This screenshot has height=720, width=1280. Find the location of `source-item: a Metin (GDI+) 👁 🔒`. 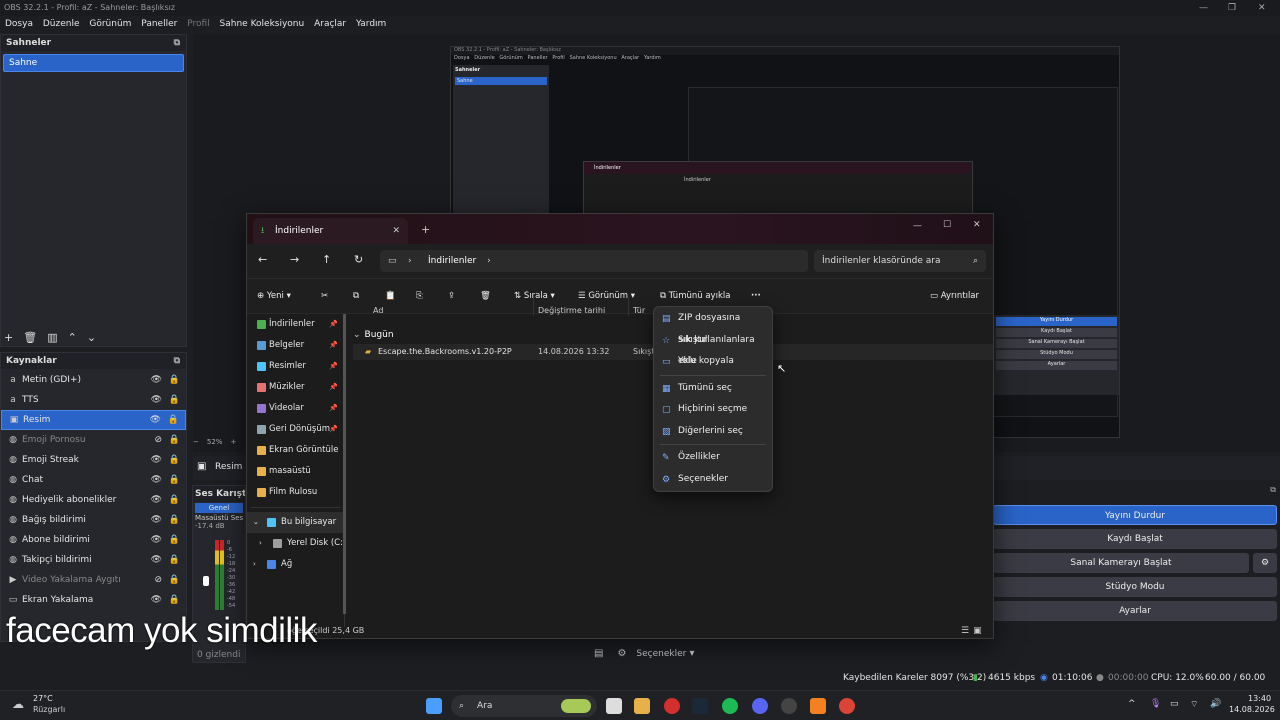

source-item: a Metin (GDI+) 👁 🔒 is located at coordinates (93, 380).